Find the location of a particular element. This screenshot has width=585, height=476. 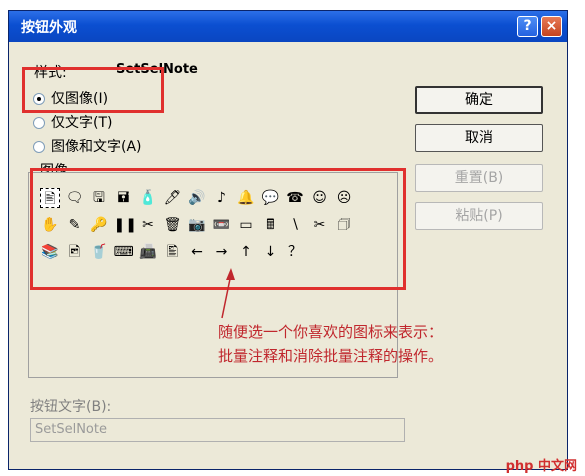

annotation-note: 随便选一个你喜欢的图标来表示： 批量注释和消除批量注释的操作。 is located at coordinates (330, 344).